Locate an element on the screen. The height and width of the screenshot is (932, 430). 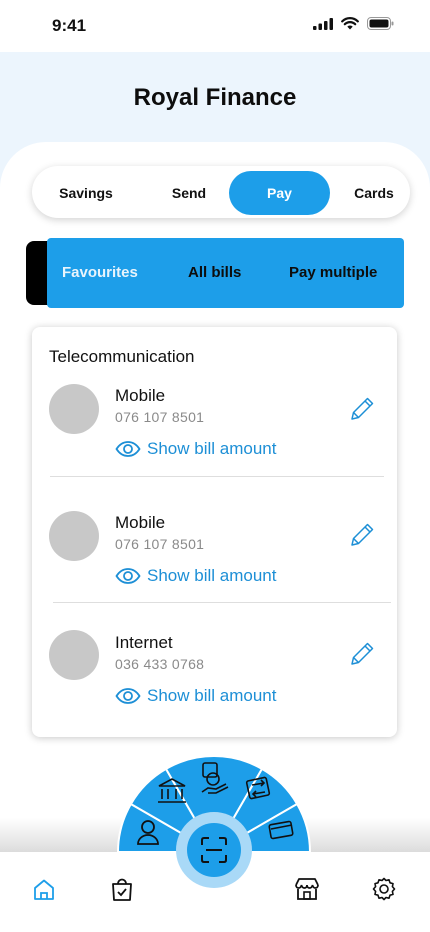
page-title: Royal Finance is located at coordinates (215, 97).